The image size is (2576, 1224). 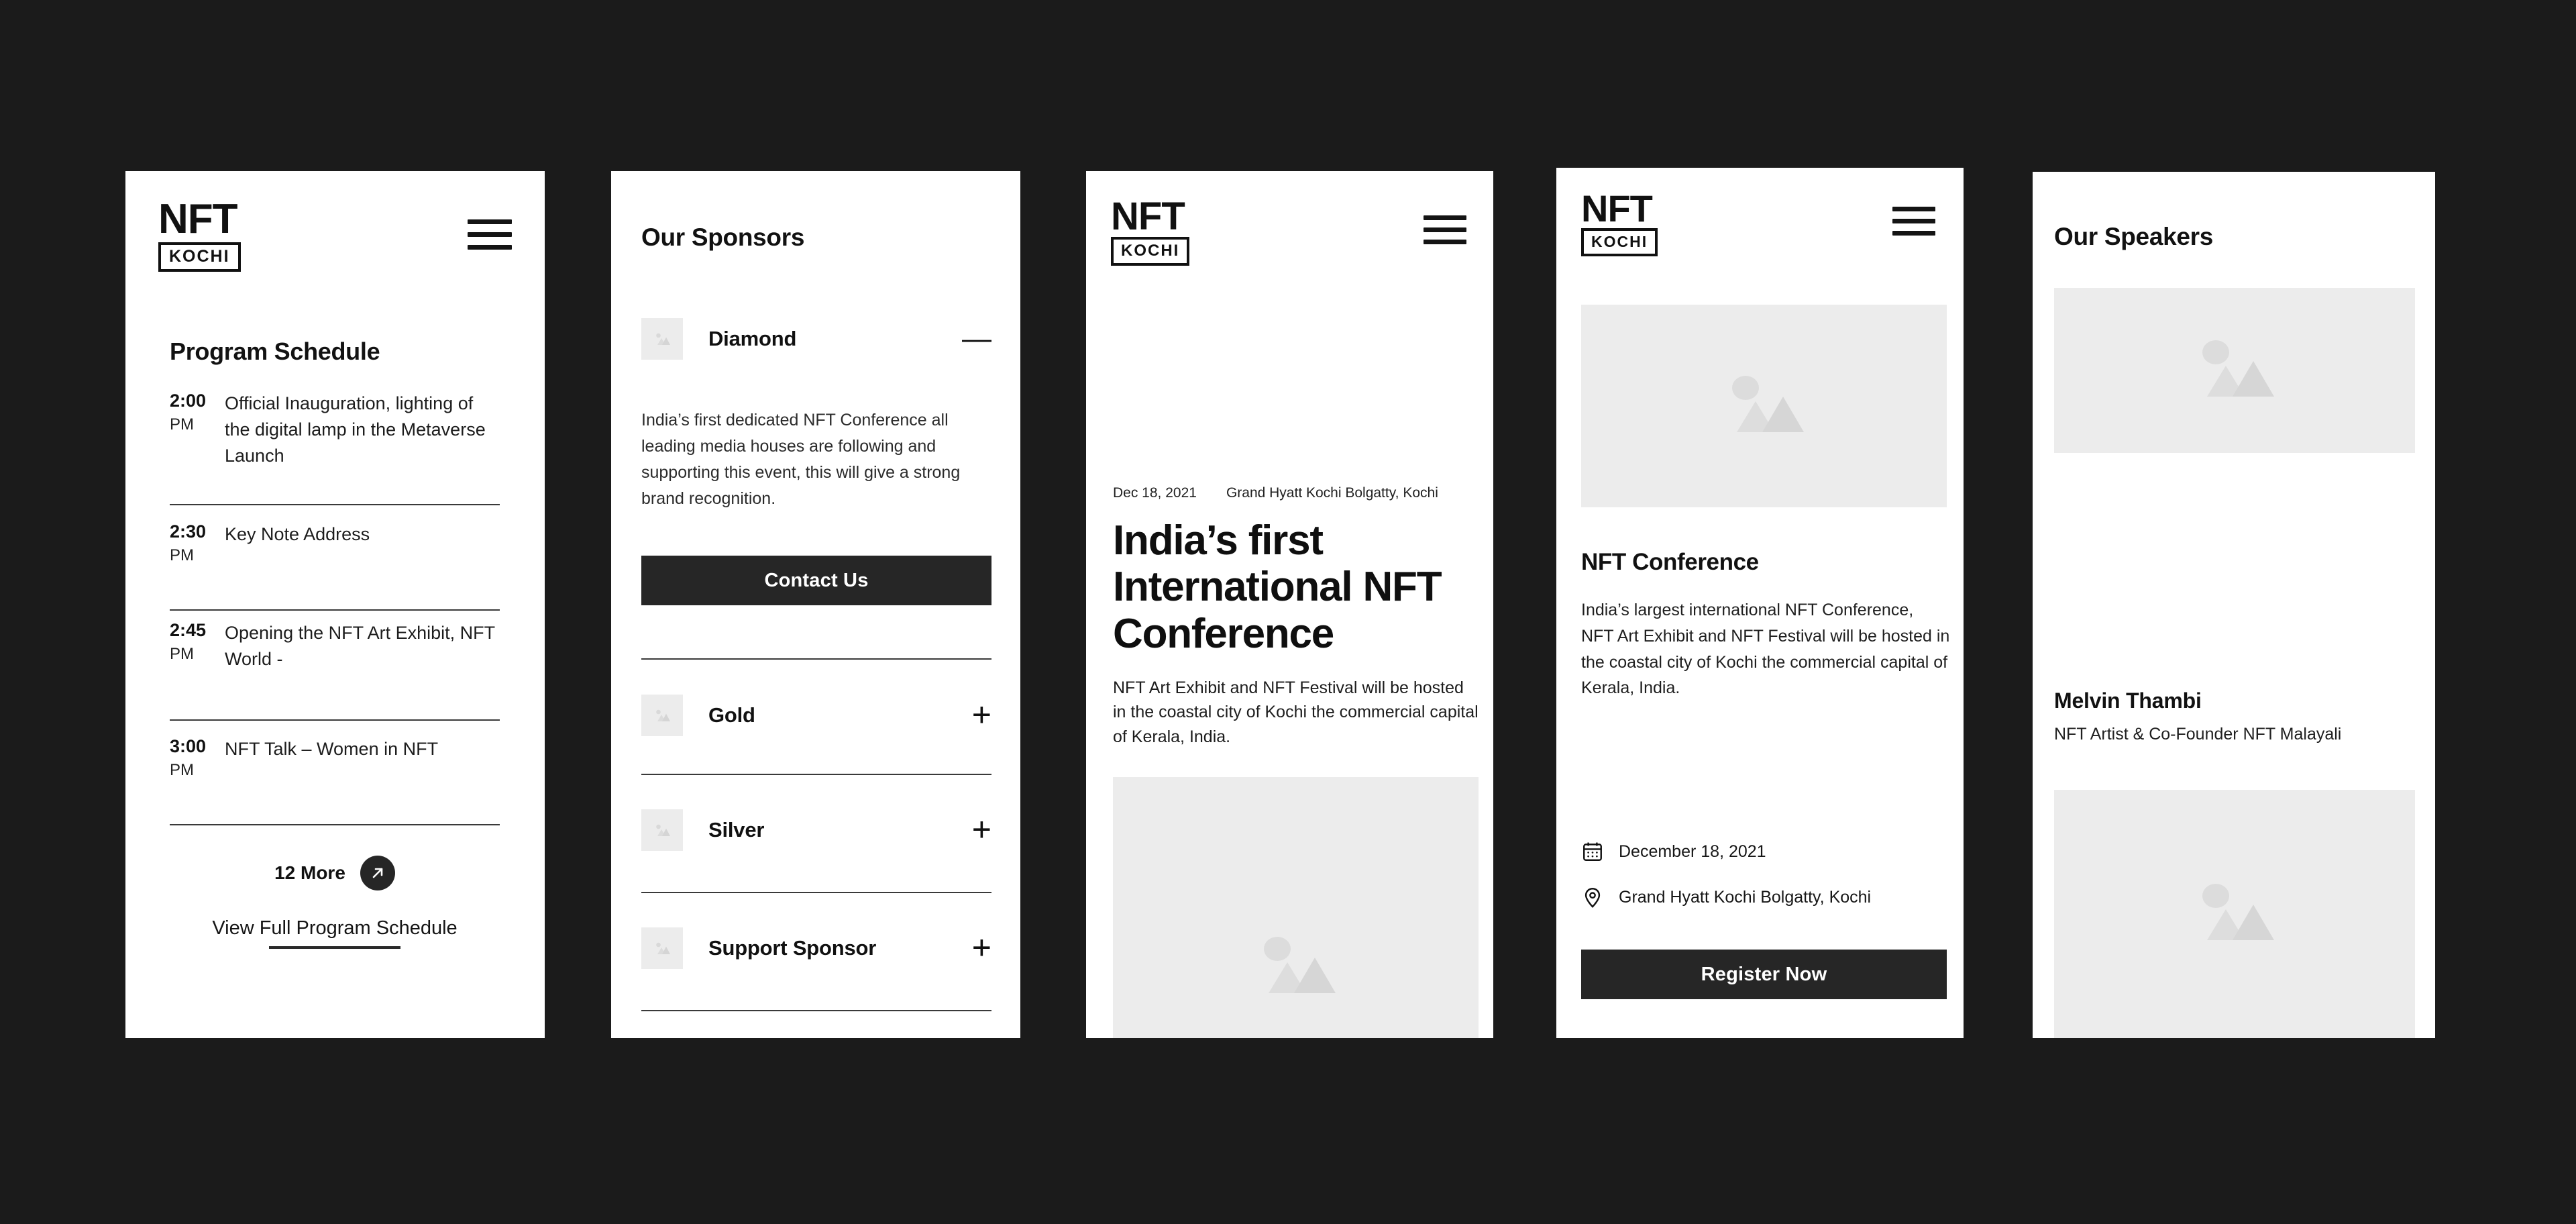 I want to click on card-date-row: December 18, 2021, so click(x=1673, y=851).